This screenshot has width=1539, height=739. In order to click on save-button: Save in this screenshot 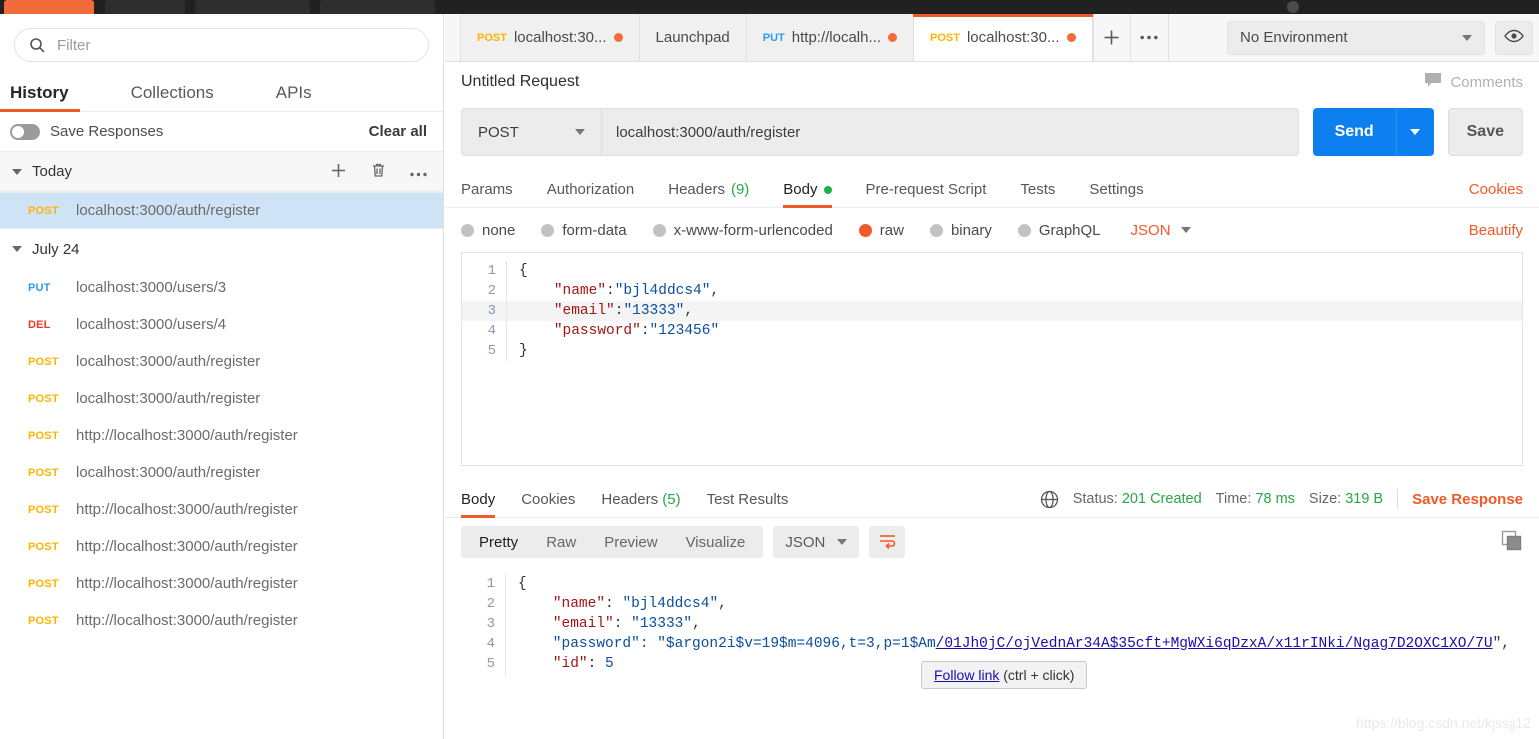, I will do `click(1485, 132)`.